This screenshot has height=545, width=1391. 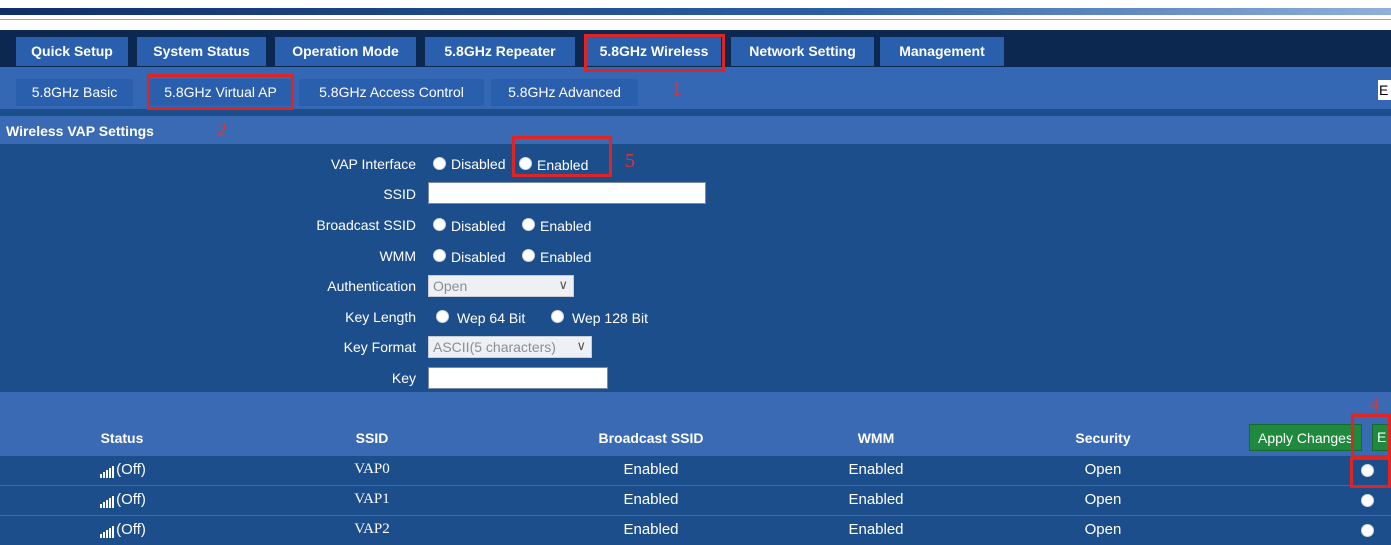 I want to click on tab-58ghz-repeater: 5.8GHz Repeater, so click(x=500, y=51).